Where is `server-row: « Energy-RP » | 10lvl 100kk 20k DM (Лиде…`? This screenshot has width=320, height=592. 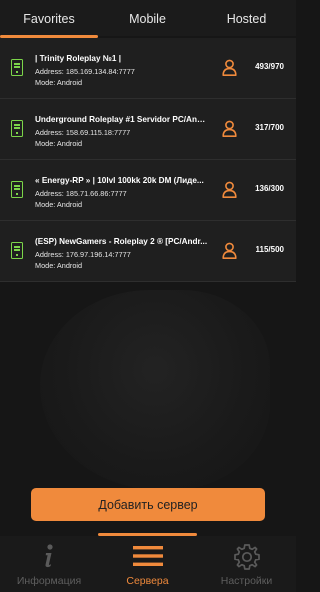 server-row: « Energy-RP » | 10lvl 100kk 20k DM (Лиде… is located at coordinates (148, 190).